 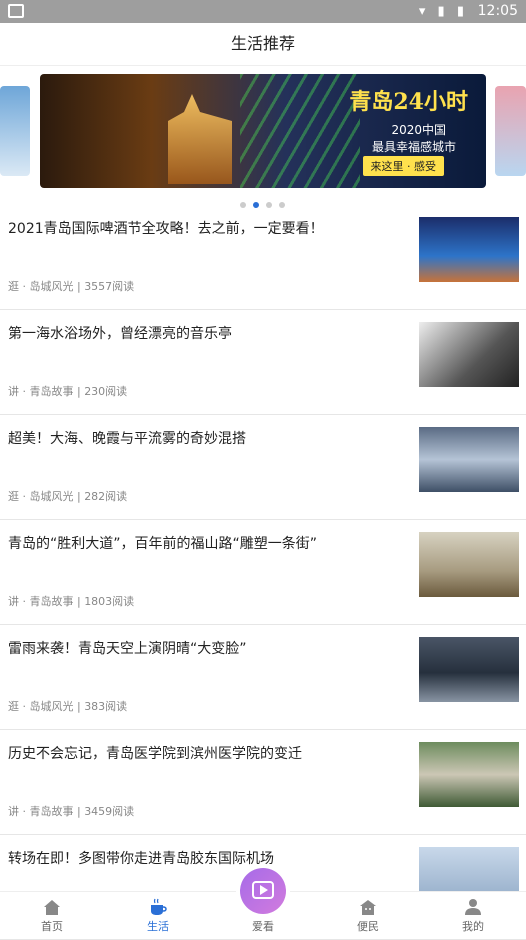 I want to click on article-meta: 讲 · 青岛故事 | 230阅读, so click(x=68, y=391).